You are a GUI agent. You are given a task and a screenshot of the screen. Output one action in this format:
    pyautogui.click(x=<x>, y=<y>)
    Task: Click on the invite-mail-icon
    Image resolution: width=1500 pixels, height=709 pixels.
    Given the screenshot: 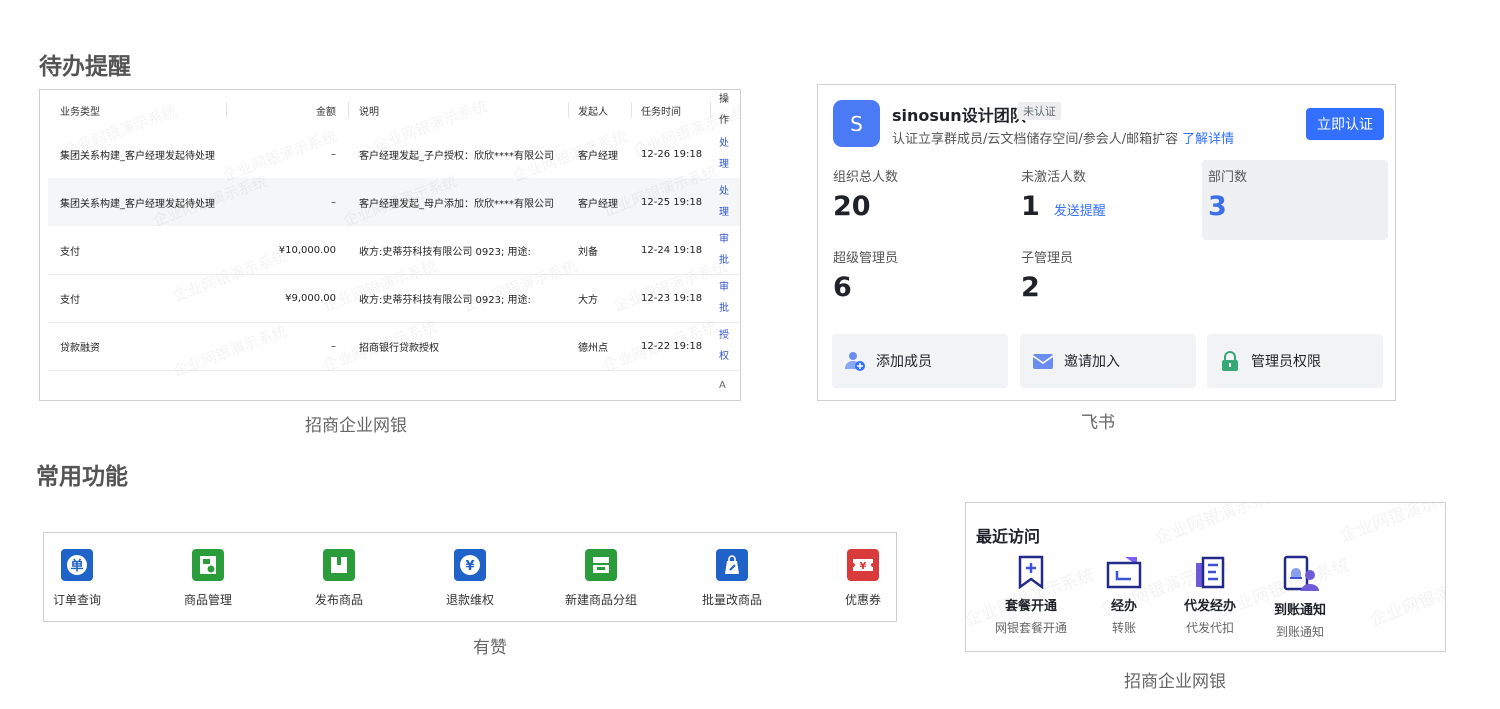 What is the action you would take?
    pyautogui.click(x=1043, y=361)
    